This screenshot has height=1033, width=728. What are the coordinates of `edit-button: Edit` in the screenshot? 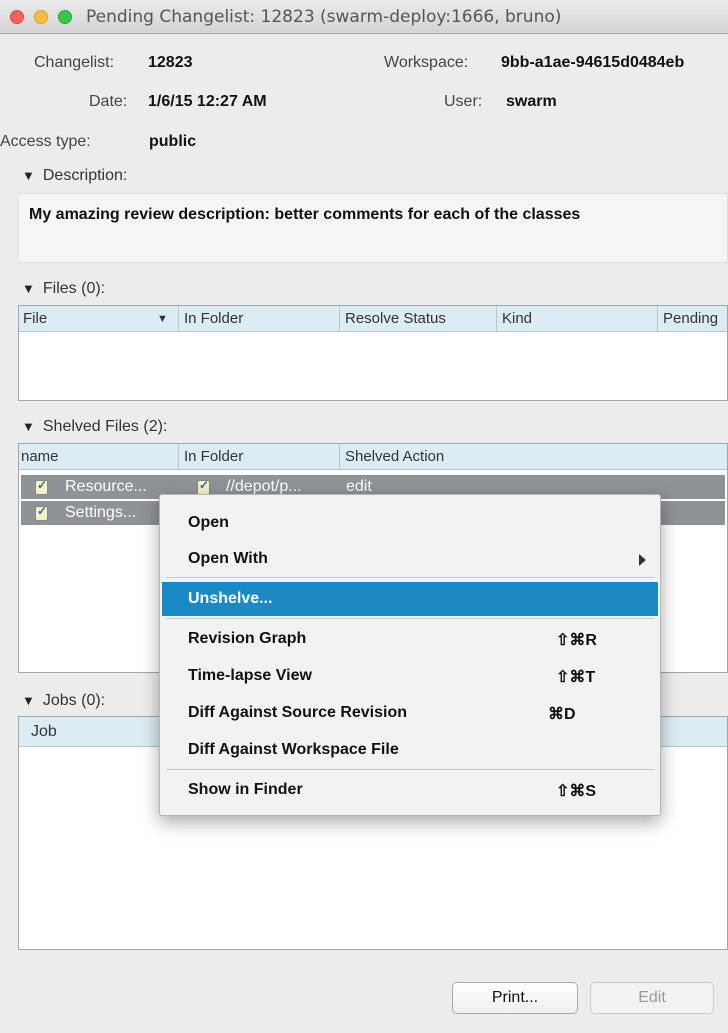 It's located at (652, 998).